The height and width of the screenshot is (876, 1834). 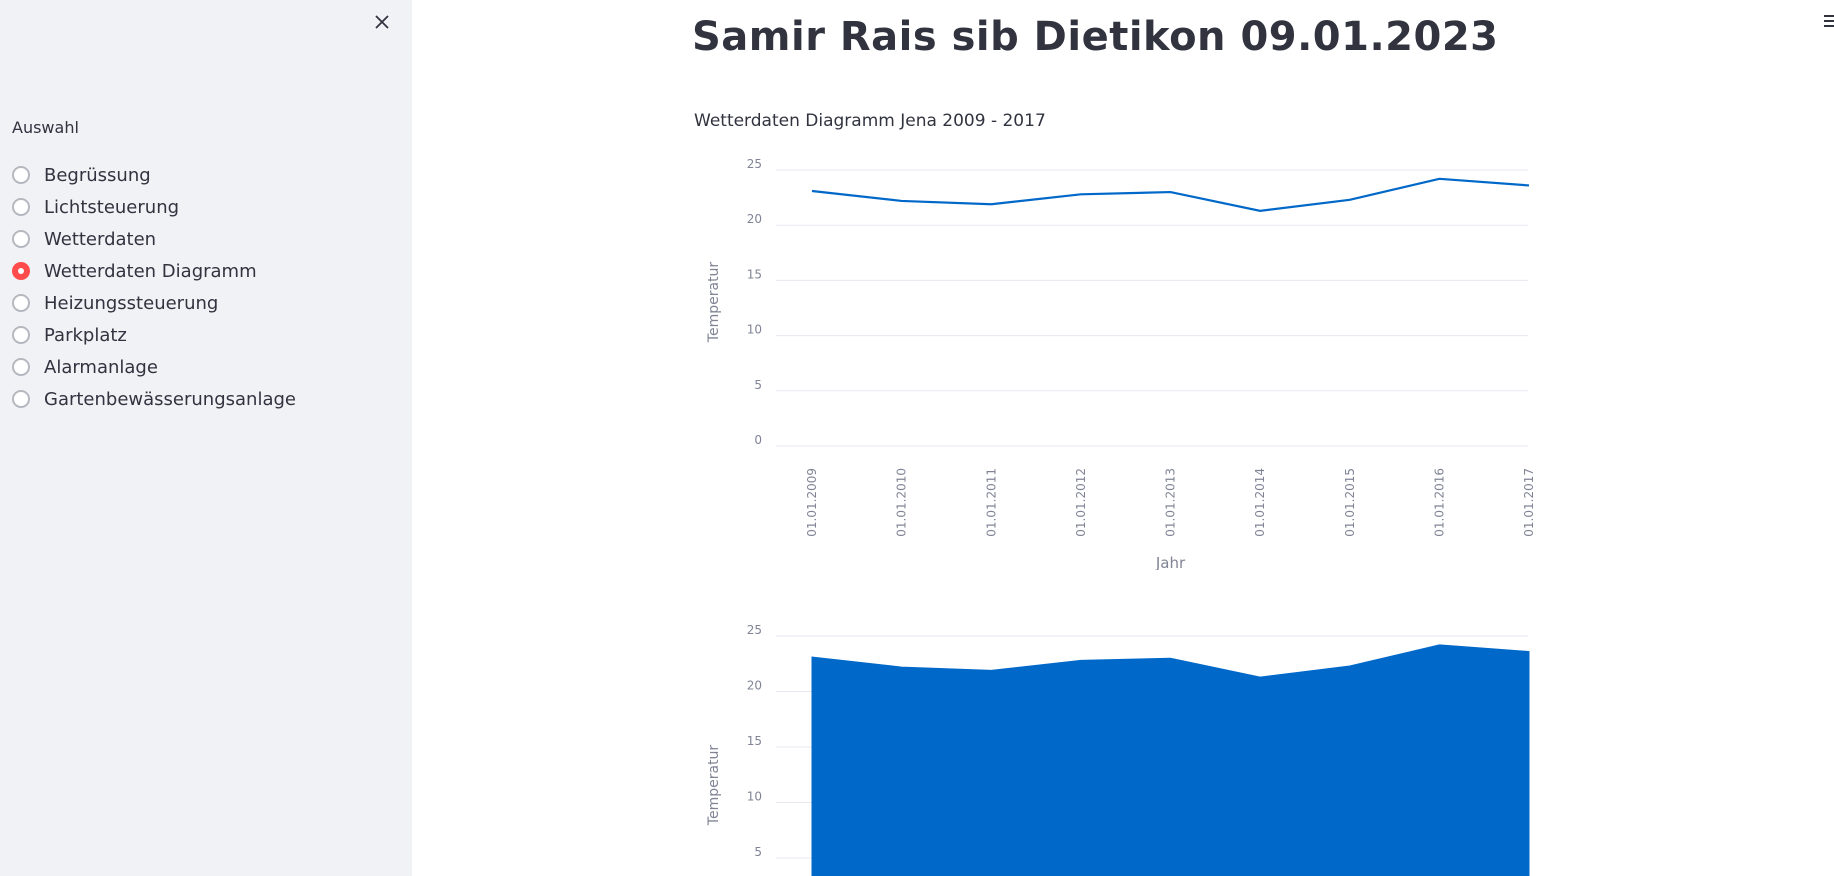 I want to click on radio-option: Gartenbewässerungsanlage, so click(x=154, y=399).